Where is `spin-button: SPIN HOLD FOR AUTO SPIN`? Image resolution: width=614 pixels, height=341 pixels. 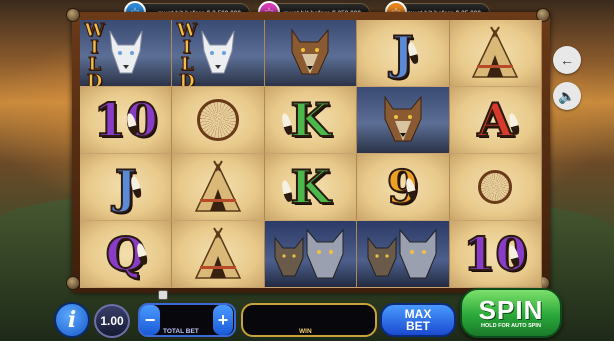 spin-button: SPIN HOLD FOR AUTO SPIN is located at coordinates (511, 313).